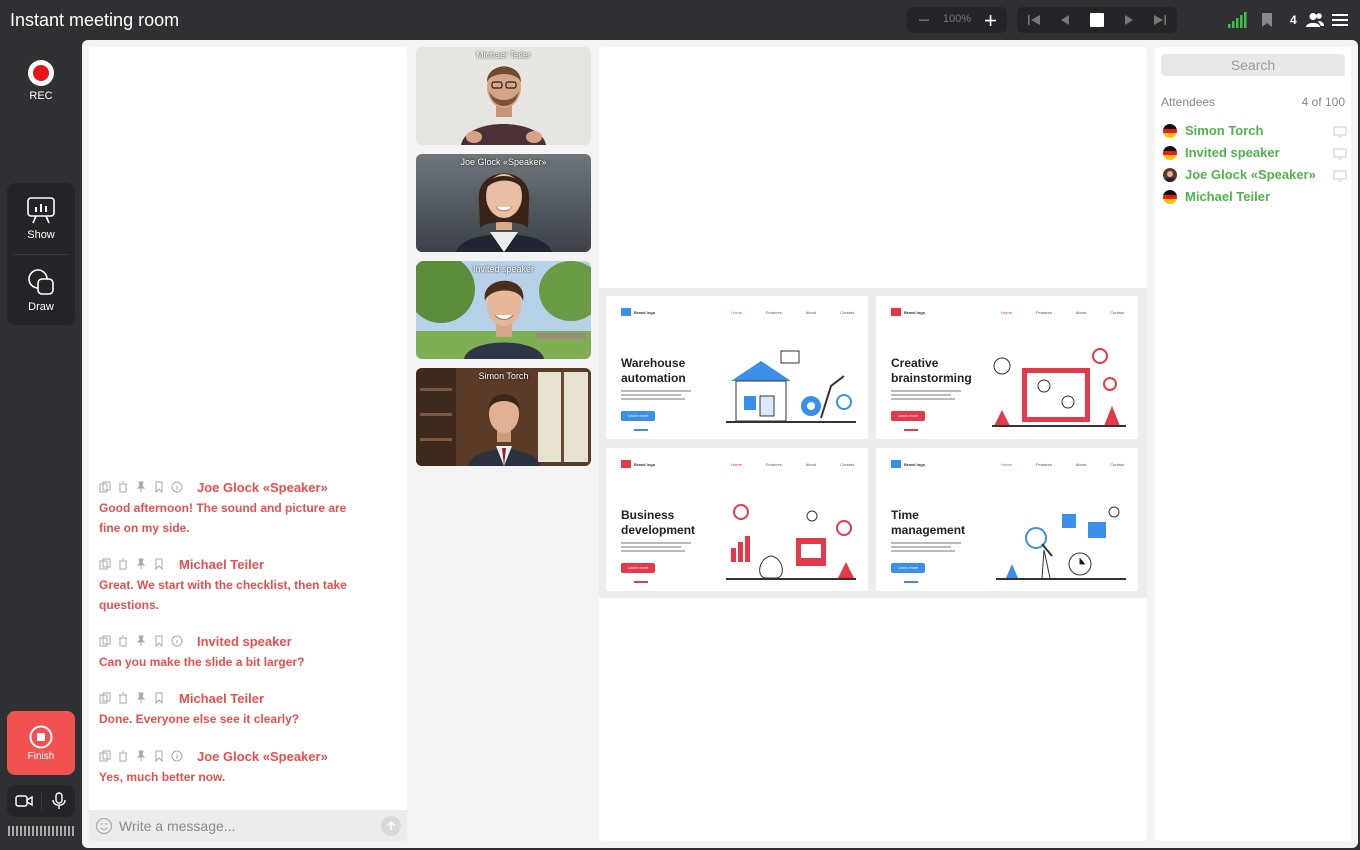 The width and height of the screenshot is (1360, 850). Describe the element at coordinates (95, 20) in the screenshot. I see `room-title: Instant meeting room` at that location.